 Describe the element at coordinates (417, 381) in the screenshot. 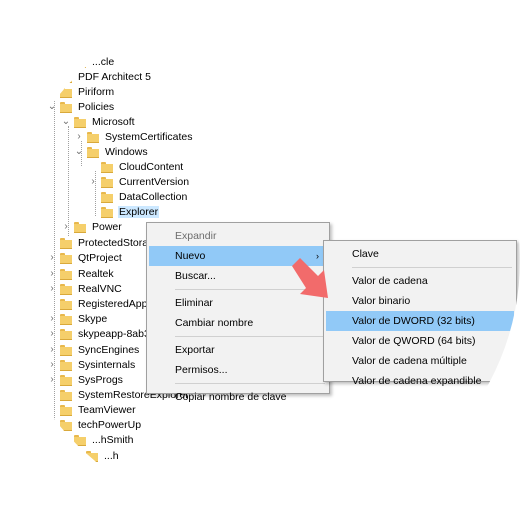

I see `menu-item-label: Valor de cadena expandible` at that location.